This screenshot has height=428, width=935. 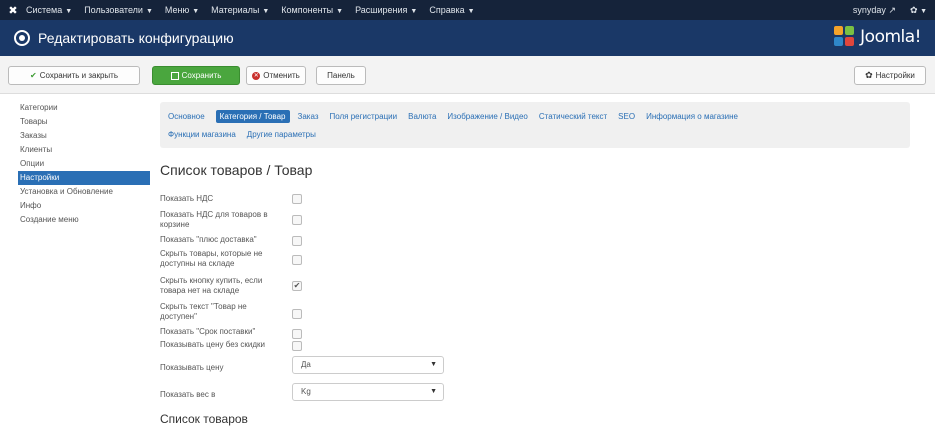 I want to click on settings-button: ✿ Настройки, so click(x=890, y=75).